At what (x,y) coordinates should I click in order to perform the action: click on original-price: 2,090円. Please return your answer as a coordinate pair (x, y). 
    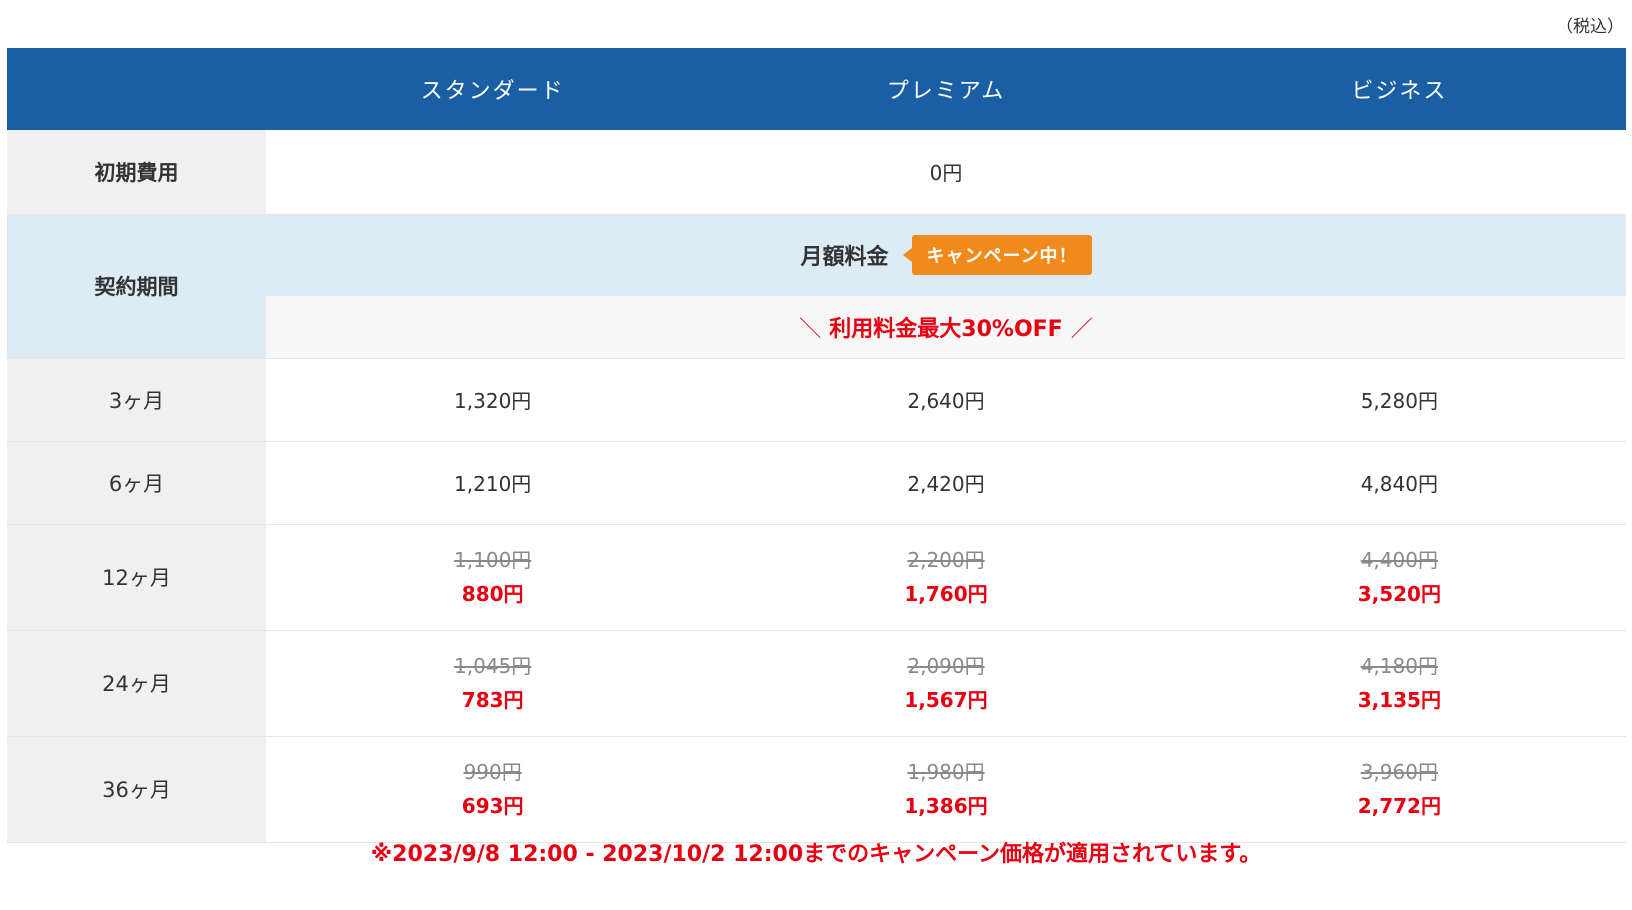
    Looking at the image, I should click on (946, 666).